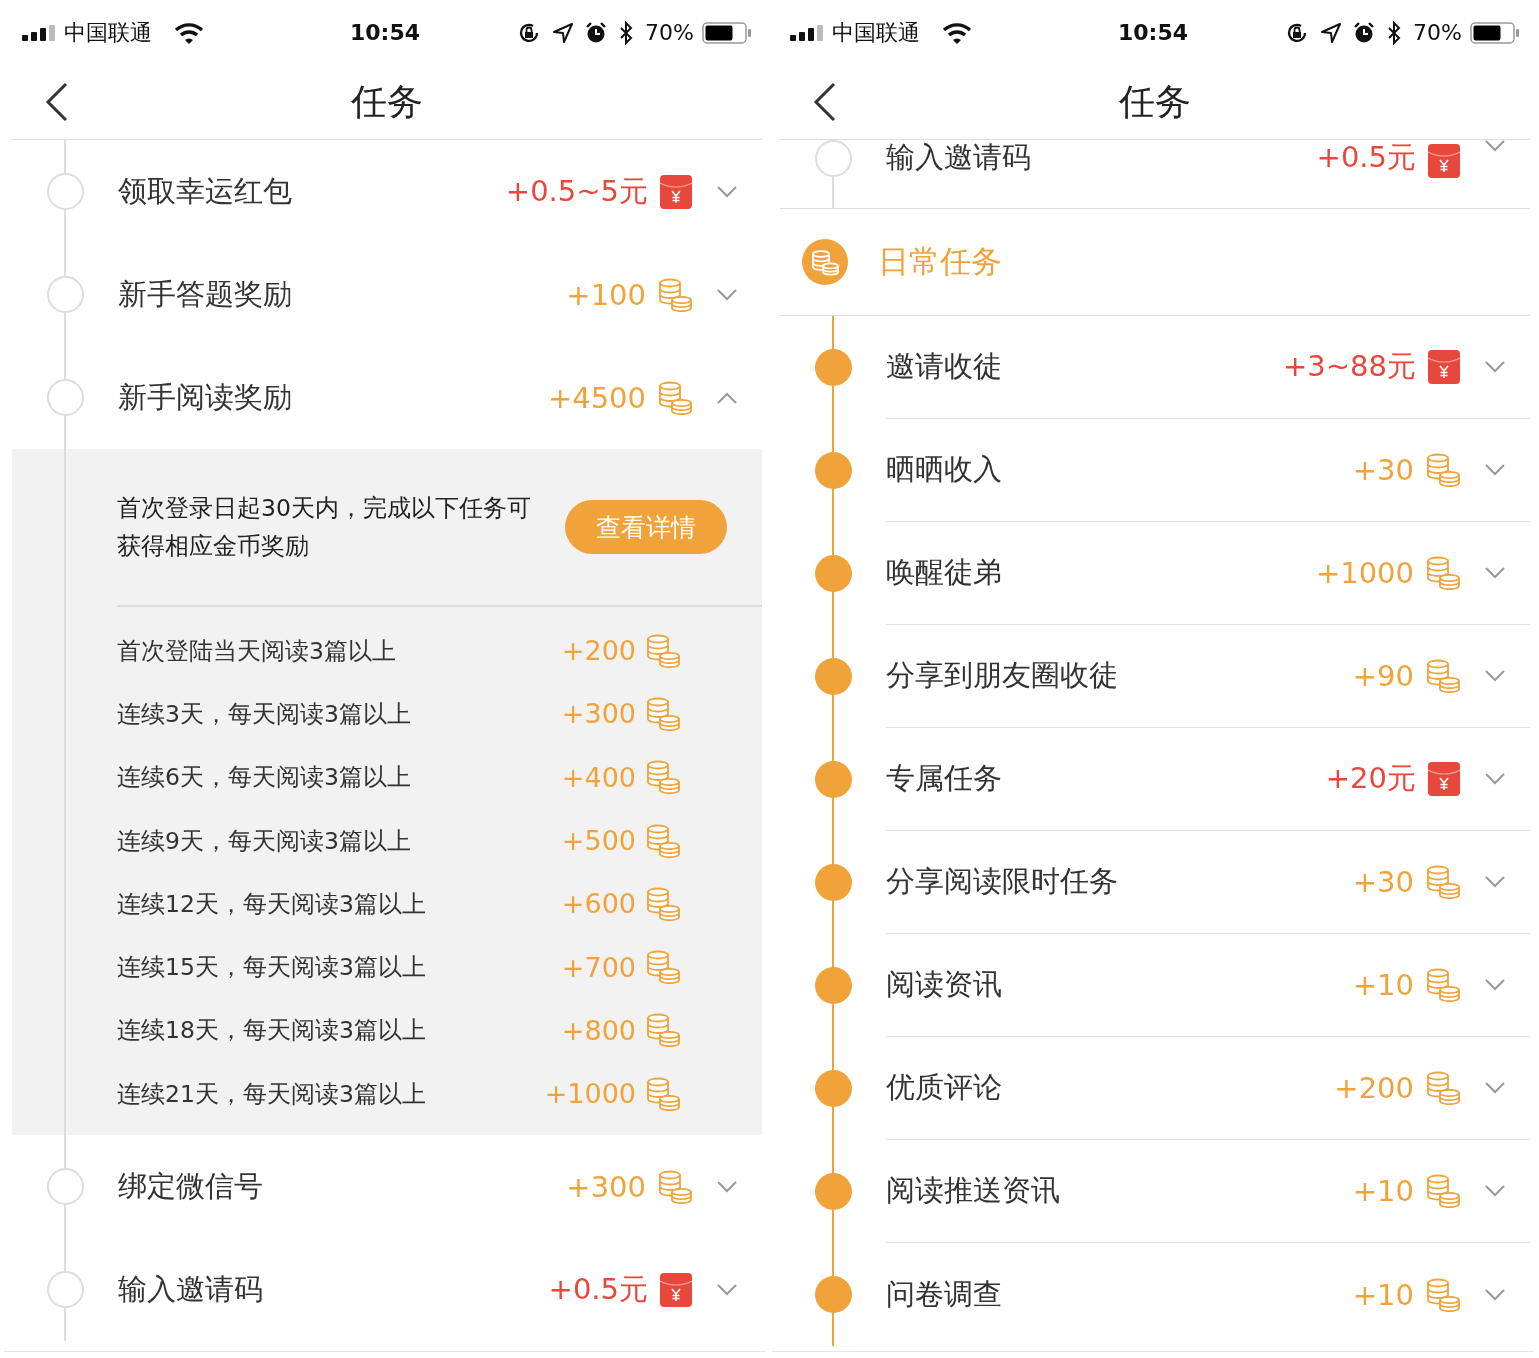 The image size is (1539, 1358). What do you see at coordinates (1002, 675) in the screenshot?
I see `task-name: 分享到朋友圈收徒` at bounding box center [1002, 675].